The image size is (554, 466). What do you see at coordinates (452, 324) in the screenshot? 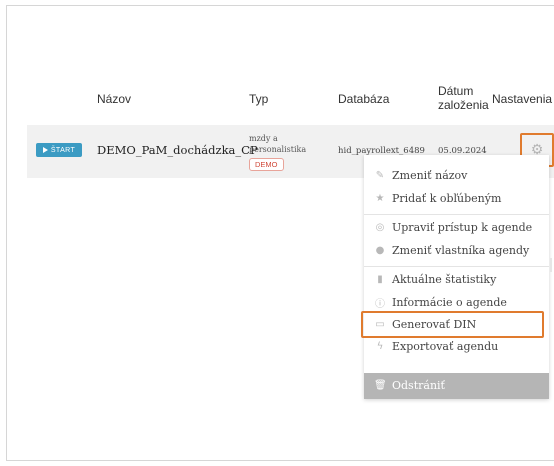
I see `highlight-frame` at bounding box center [452, 324].